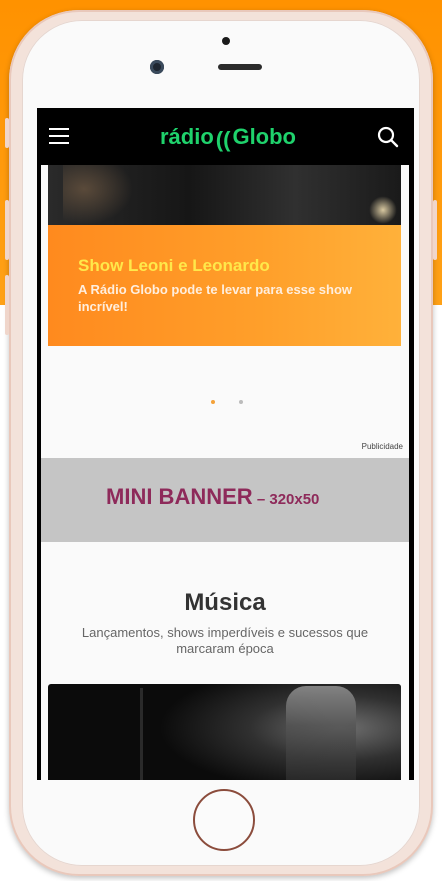 This screenshot has height=881, width=442. What do you see at coordinates (388, 137) in the screenshot?
I see `search-icon` at bounding box center [388, 137].